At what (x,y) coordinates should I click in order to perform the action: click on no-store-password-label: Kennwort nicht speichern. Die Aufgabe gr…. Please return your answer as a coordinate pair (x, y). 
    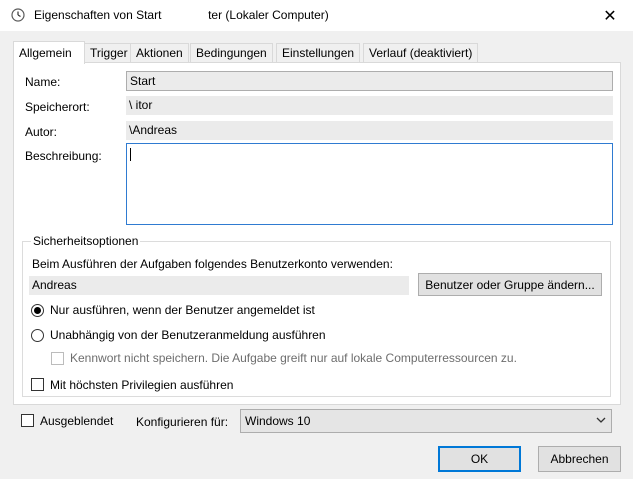
    Looking at the image, I should click on (293, 358).